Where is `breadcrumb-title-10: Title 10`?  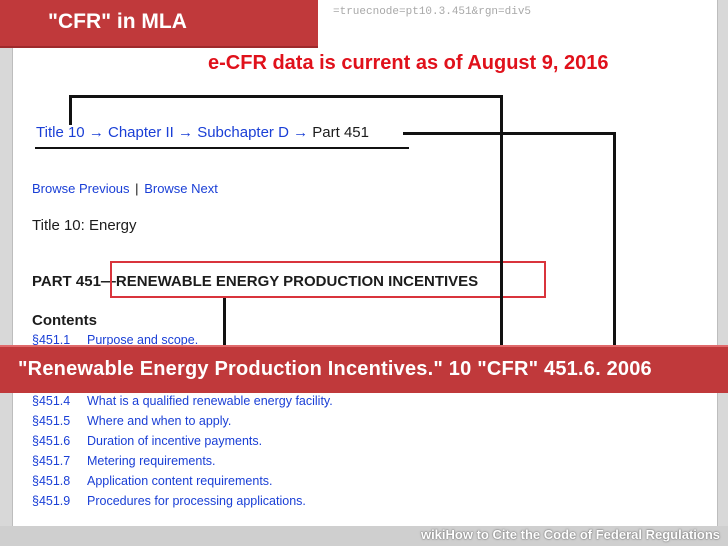
breadcrumb-title-10: Title 10 is located at coordinates (60, 132).